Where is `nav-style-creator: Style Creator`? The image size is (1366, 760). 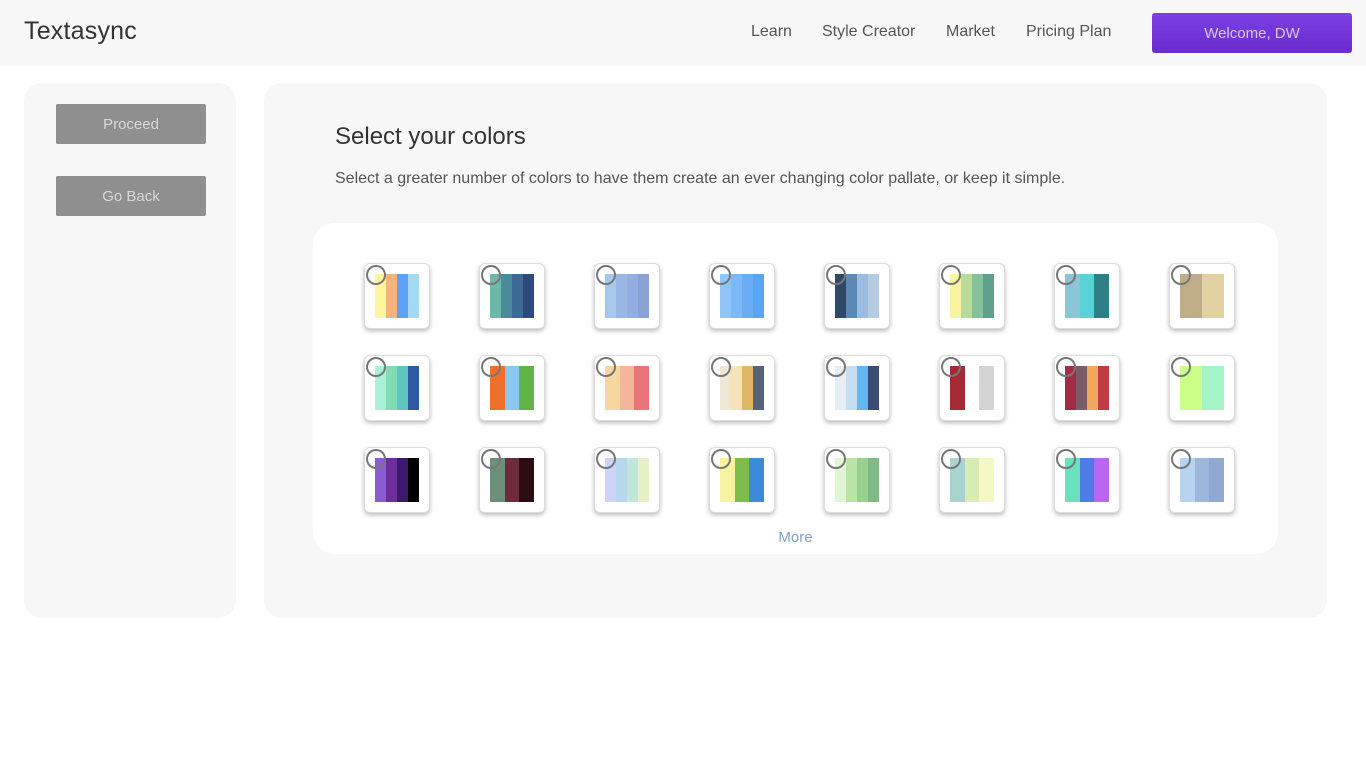 nav-style-creator: Style Creator is located at coordinates (868, 32).